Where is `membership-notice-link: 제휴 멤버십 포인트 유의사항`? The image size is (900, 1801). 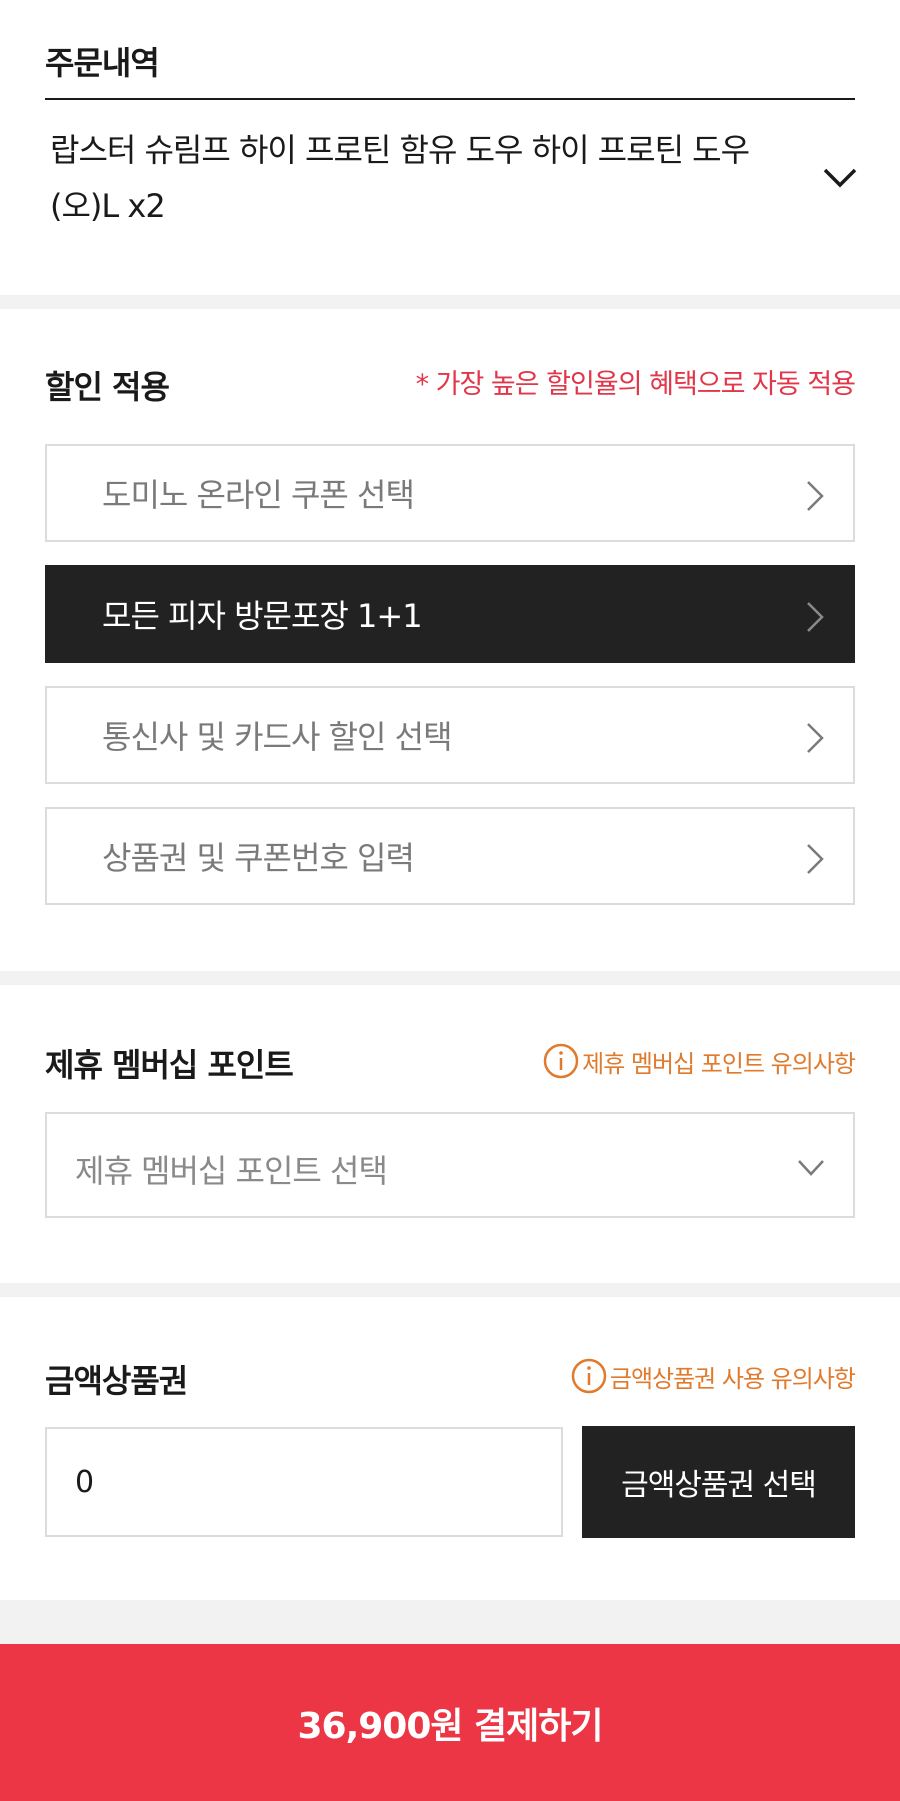
membership-notice-link: 제휴 멤버십 포인트 유의사항 is located at coordinates (699, 1061).